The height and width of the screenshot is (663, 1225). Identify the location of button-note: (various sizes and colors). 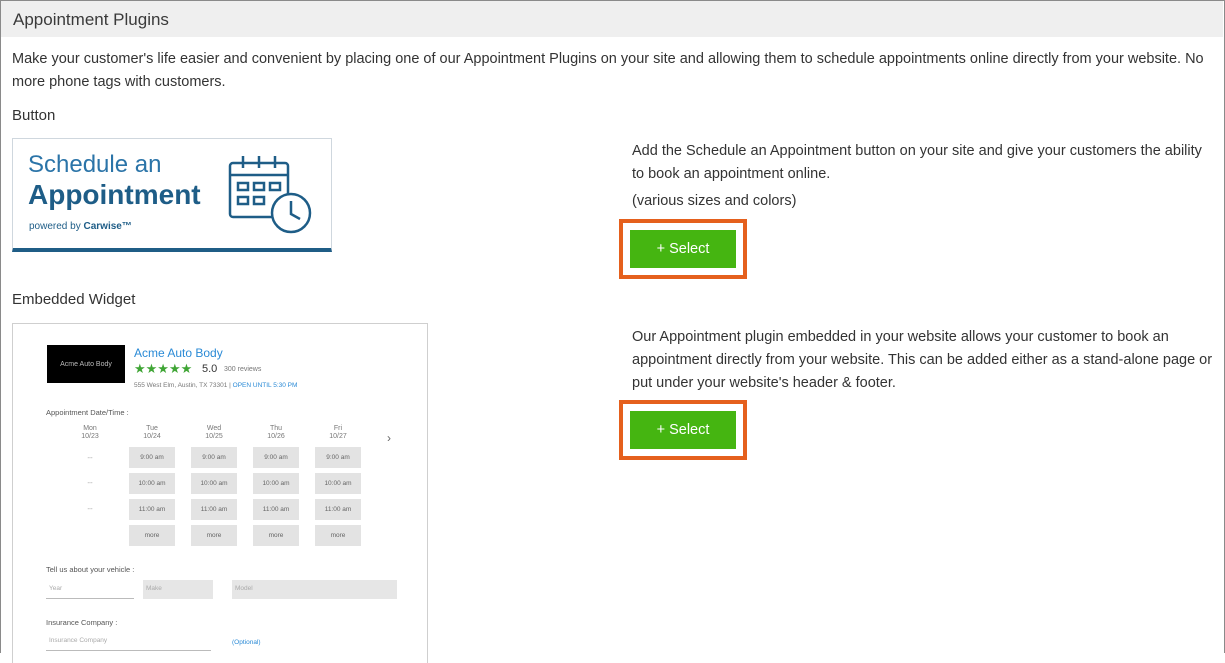
(714, 201).